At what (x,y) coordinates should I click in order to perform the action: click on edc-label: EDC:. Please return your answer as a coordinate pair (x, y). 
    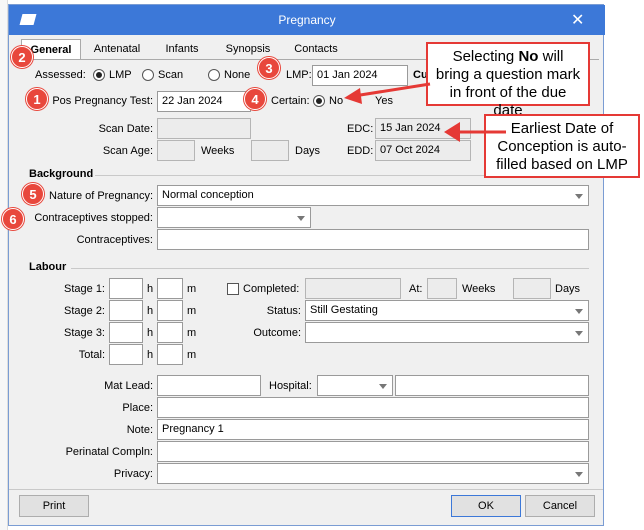
    Looking at the image, I should click on (360, 129).